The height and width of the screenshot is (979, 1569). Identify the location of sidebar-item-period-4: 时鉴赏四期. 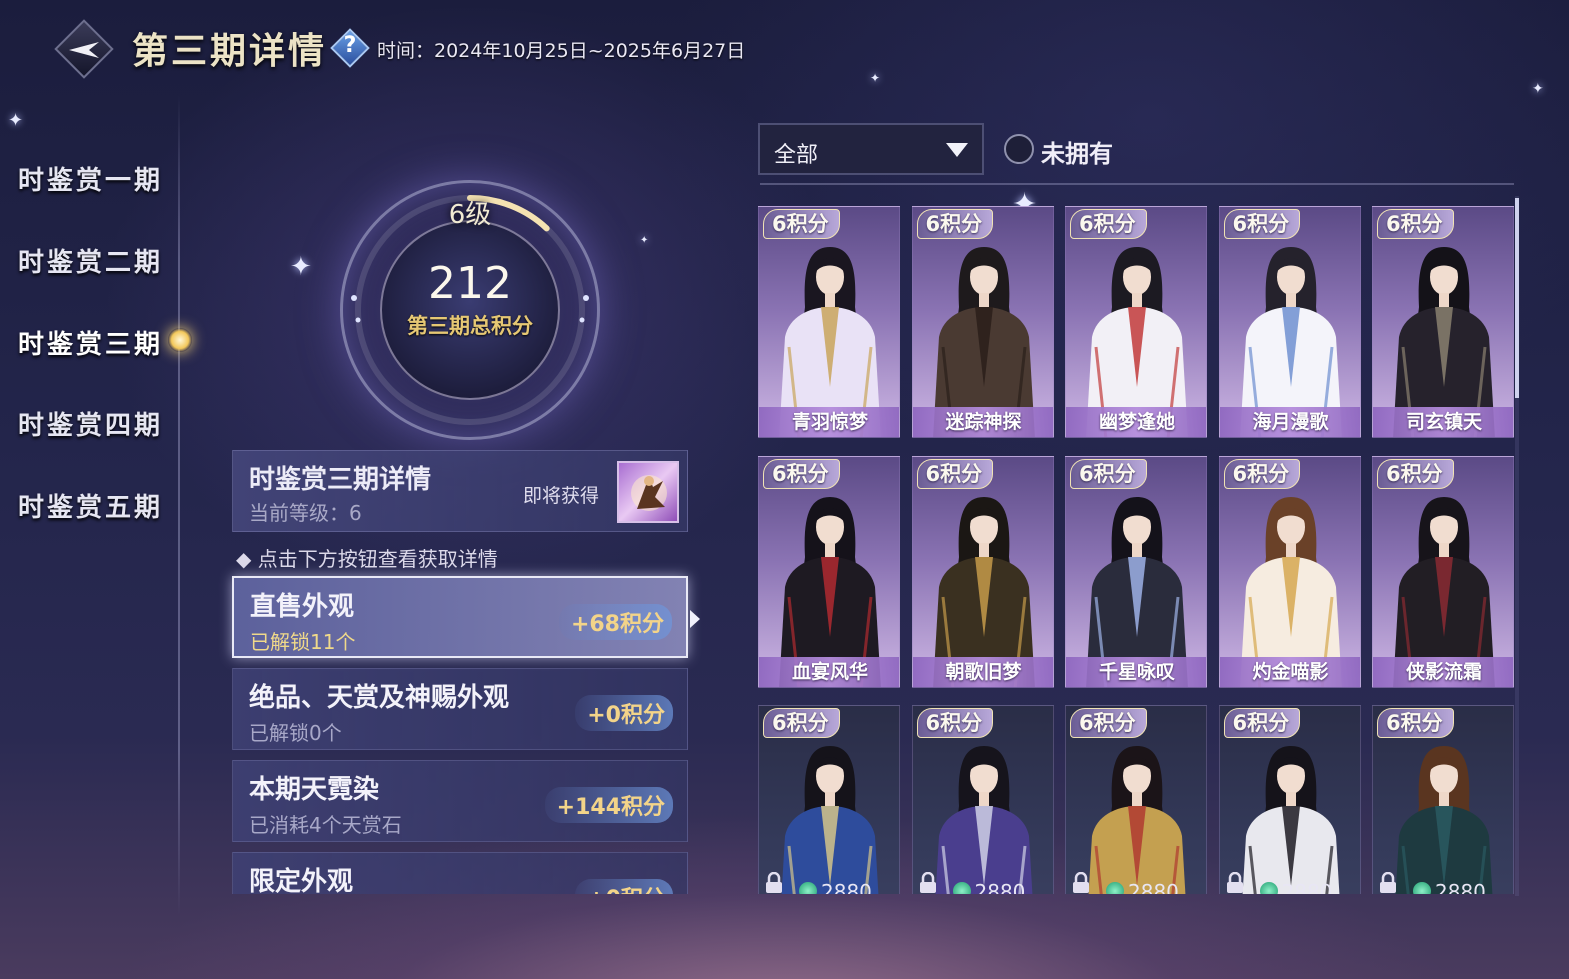
(90, 423).